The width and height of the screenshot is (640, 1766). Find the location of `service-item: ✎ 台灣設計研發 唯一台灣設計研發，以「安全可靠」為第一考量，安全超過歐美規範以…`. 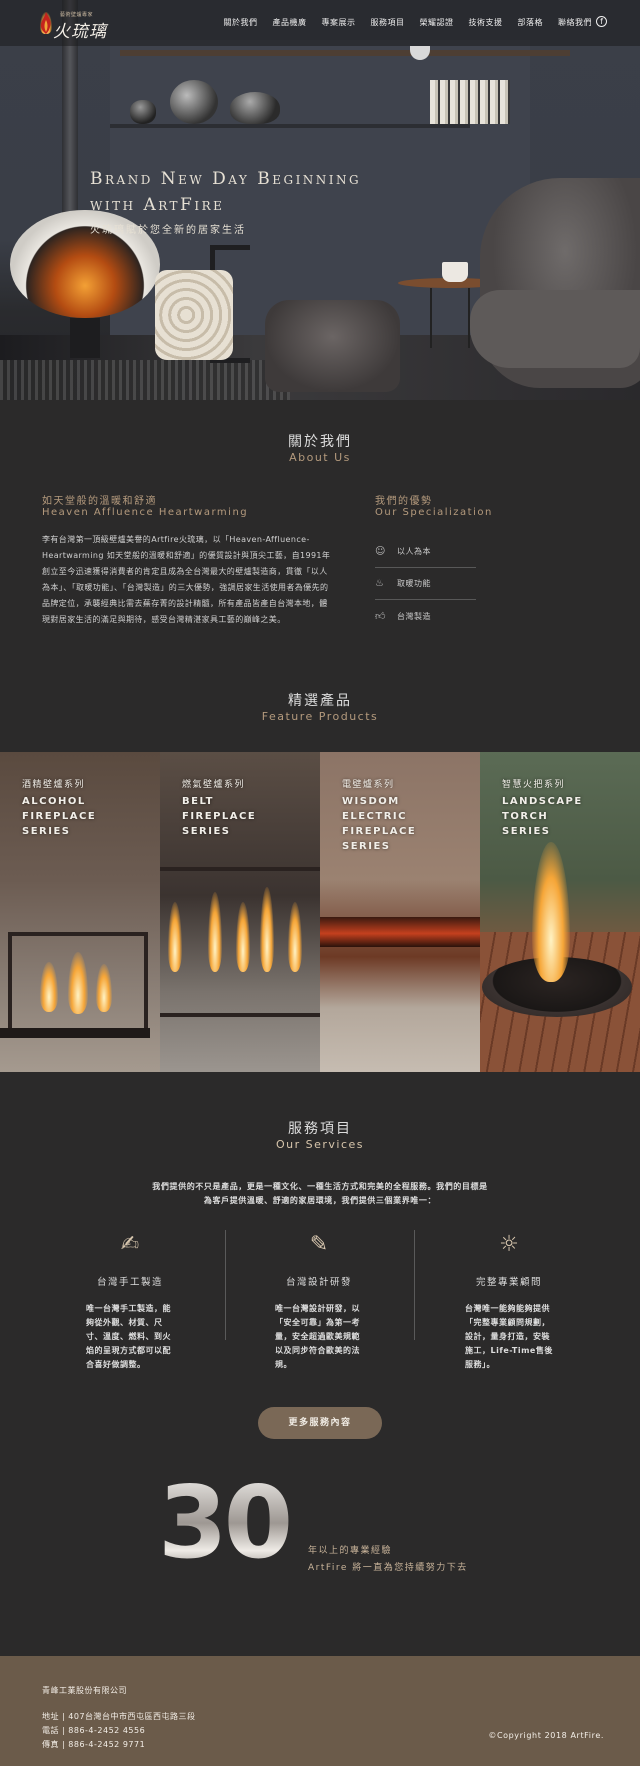

service-item: ✎ 台灣設計研發 唯一台灣設計研發，以「安全可靠」為第一考量，安全超過歐美規範以… is located at coordinates (319, 1301).